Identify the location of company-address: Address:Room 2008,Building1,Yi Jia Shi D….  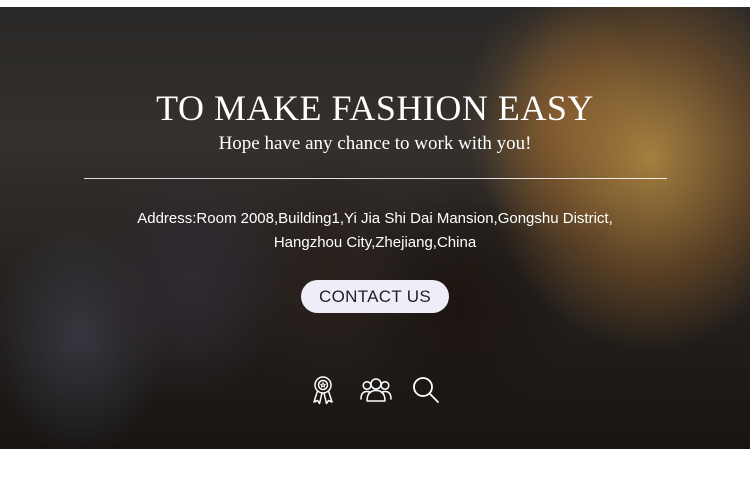
(375, 231).